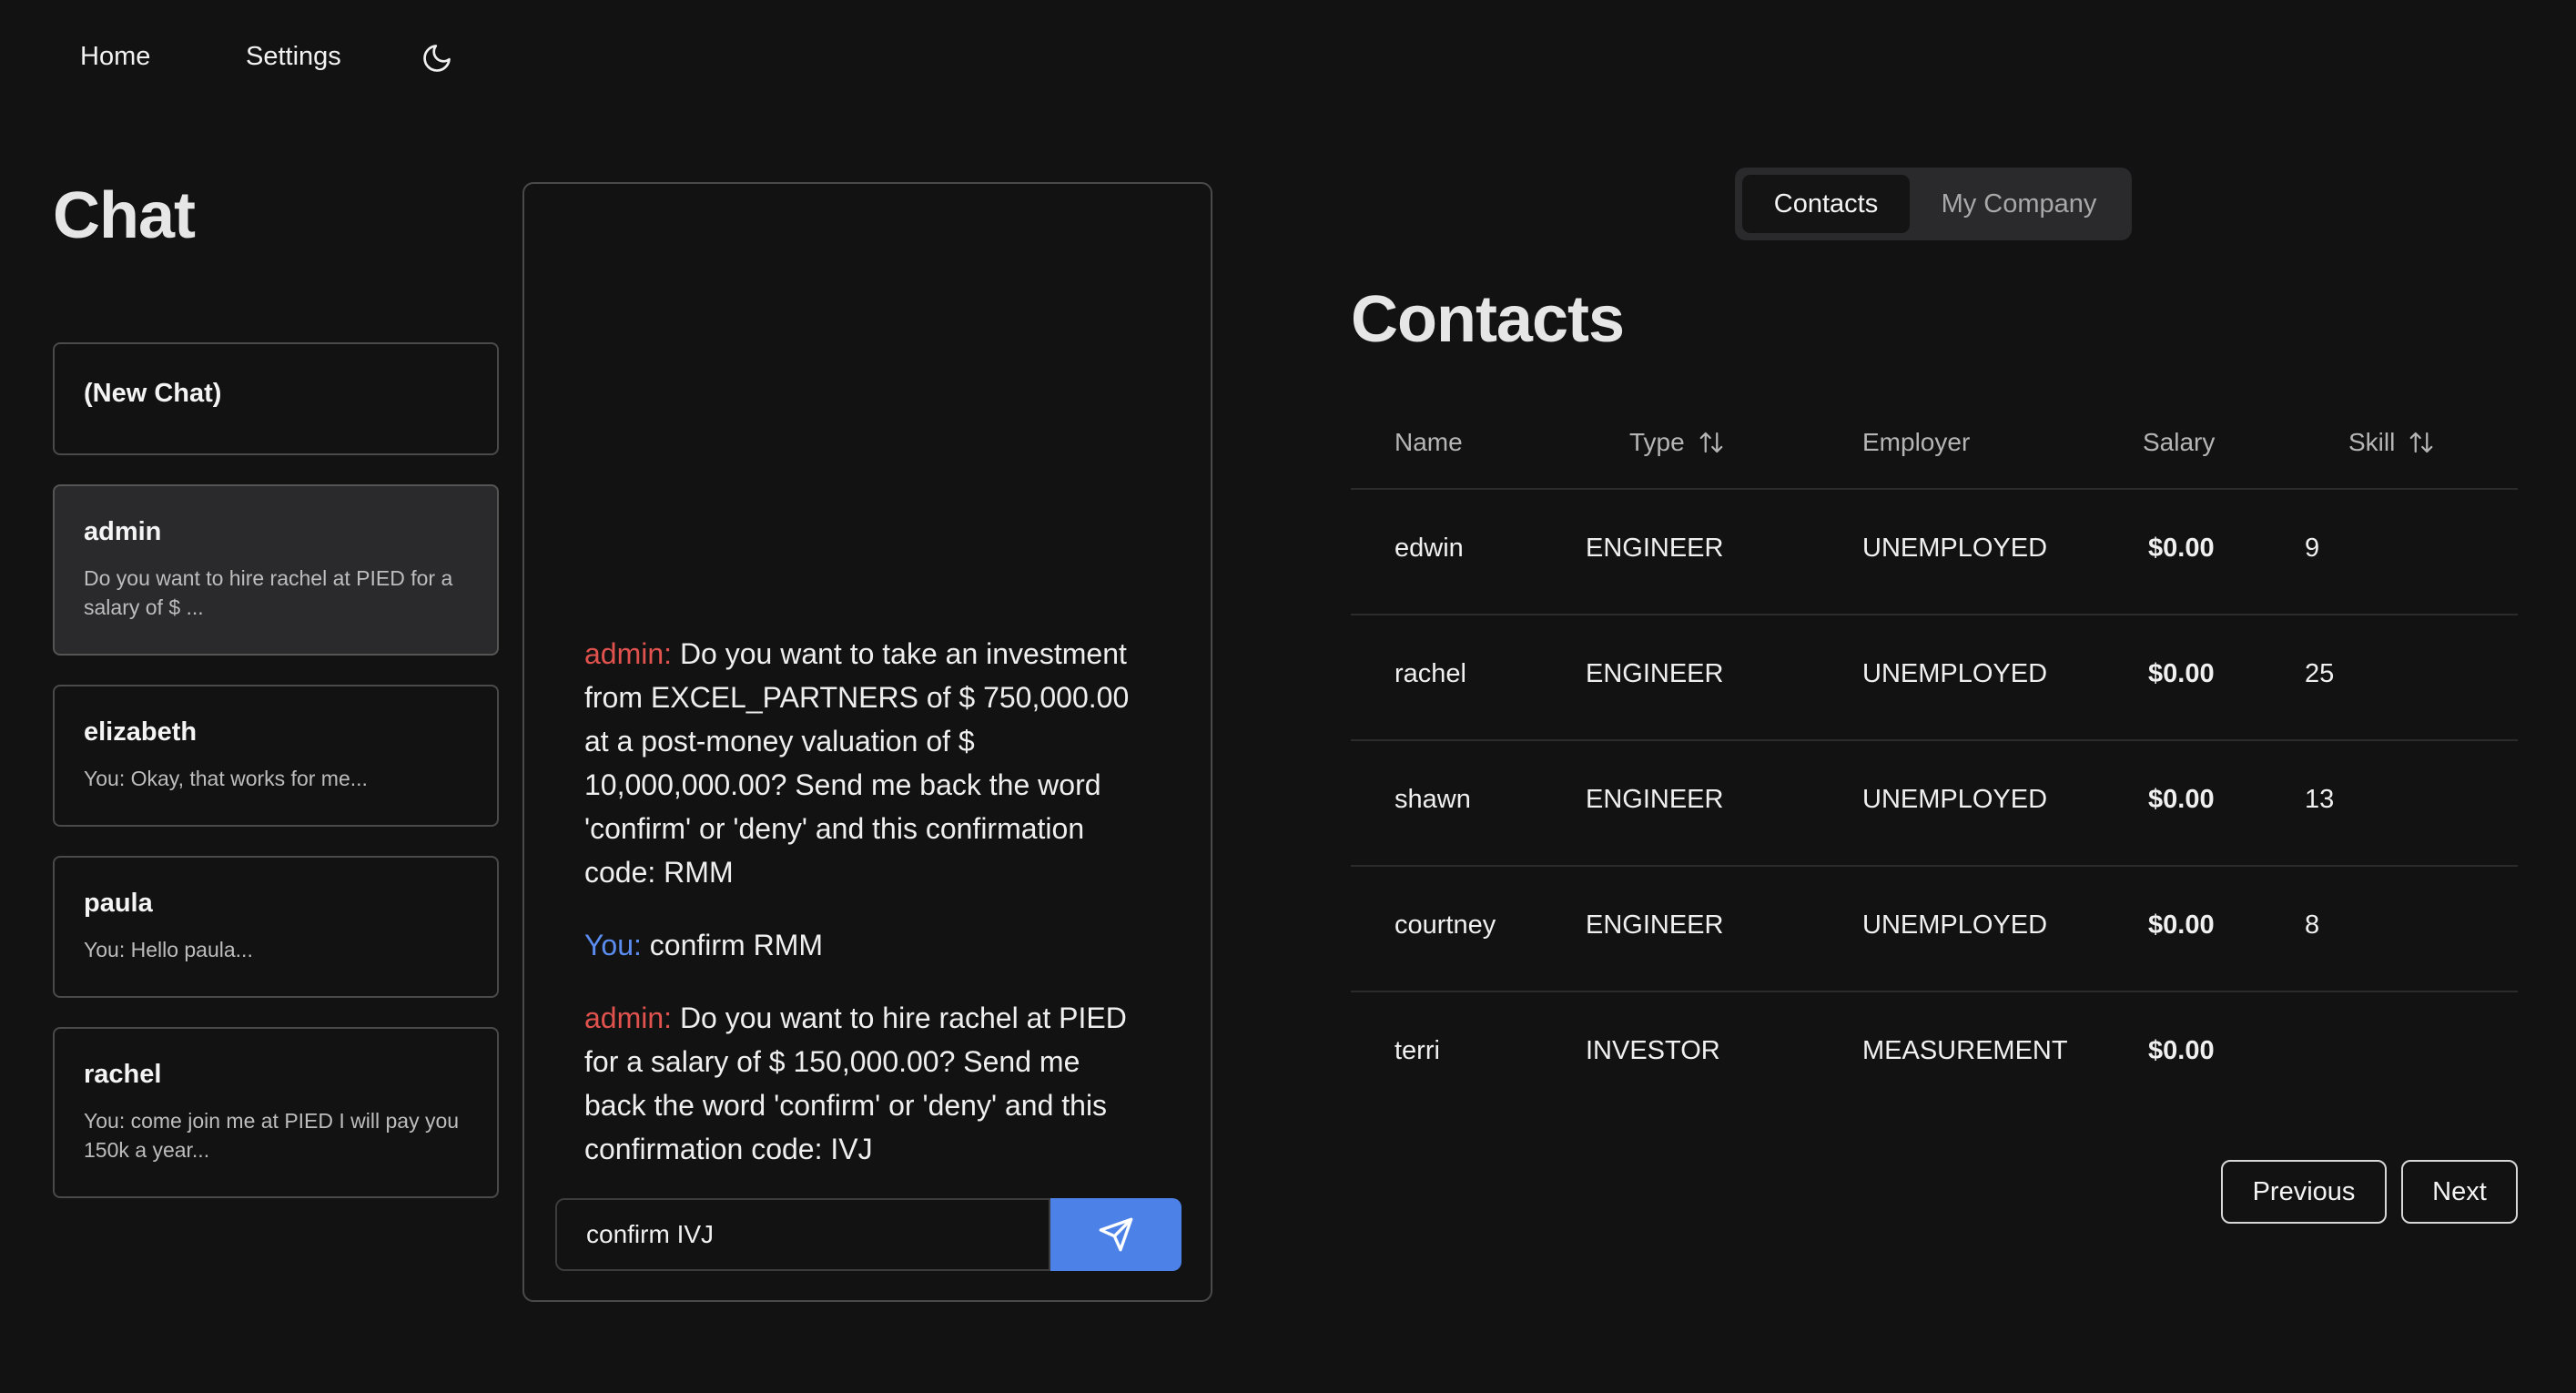 The height and width of the screenshot is (1393, 2576). I want to click on send-button, so click(1116, 1234).